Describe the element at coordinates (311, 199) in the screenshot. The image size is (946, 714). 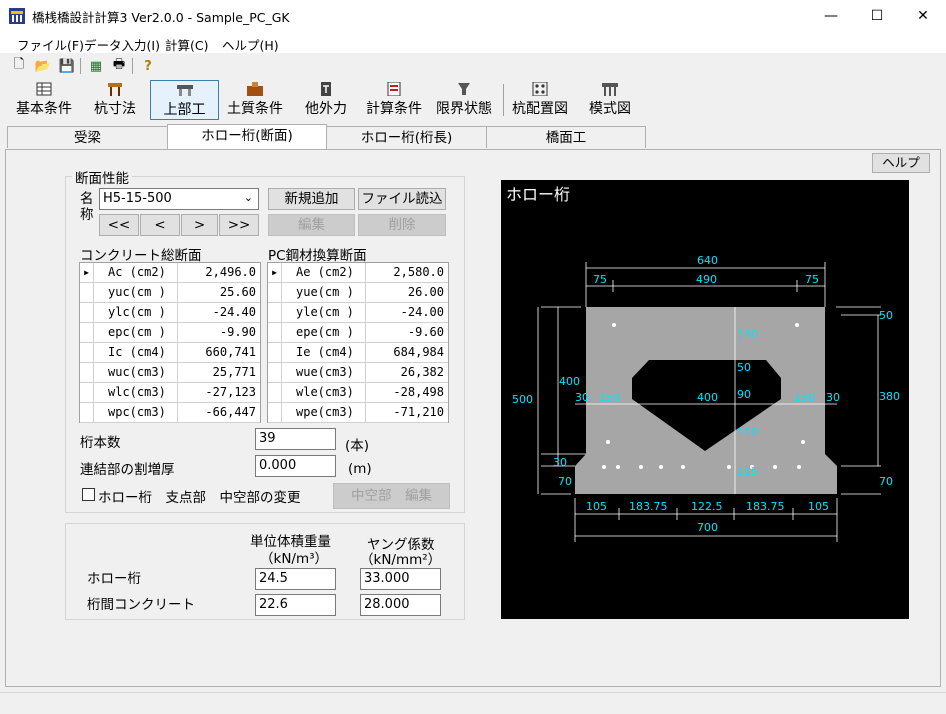
I see `new-add-button: 新規追加` at that location.